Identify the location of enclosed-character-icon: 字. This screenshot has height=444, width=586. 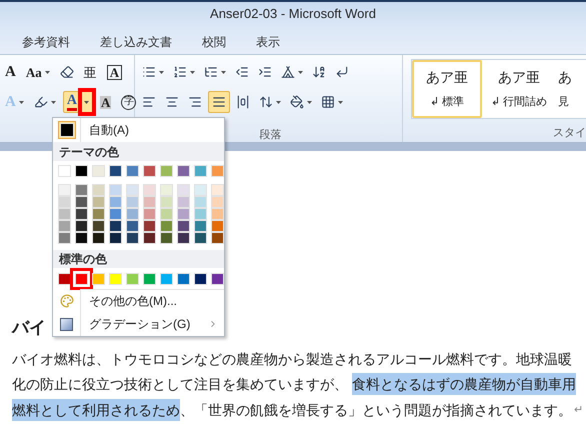
(128, 102).